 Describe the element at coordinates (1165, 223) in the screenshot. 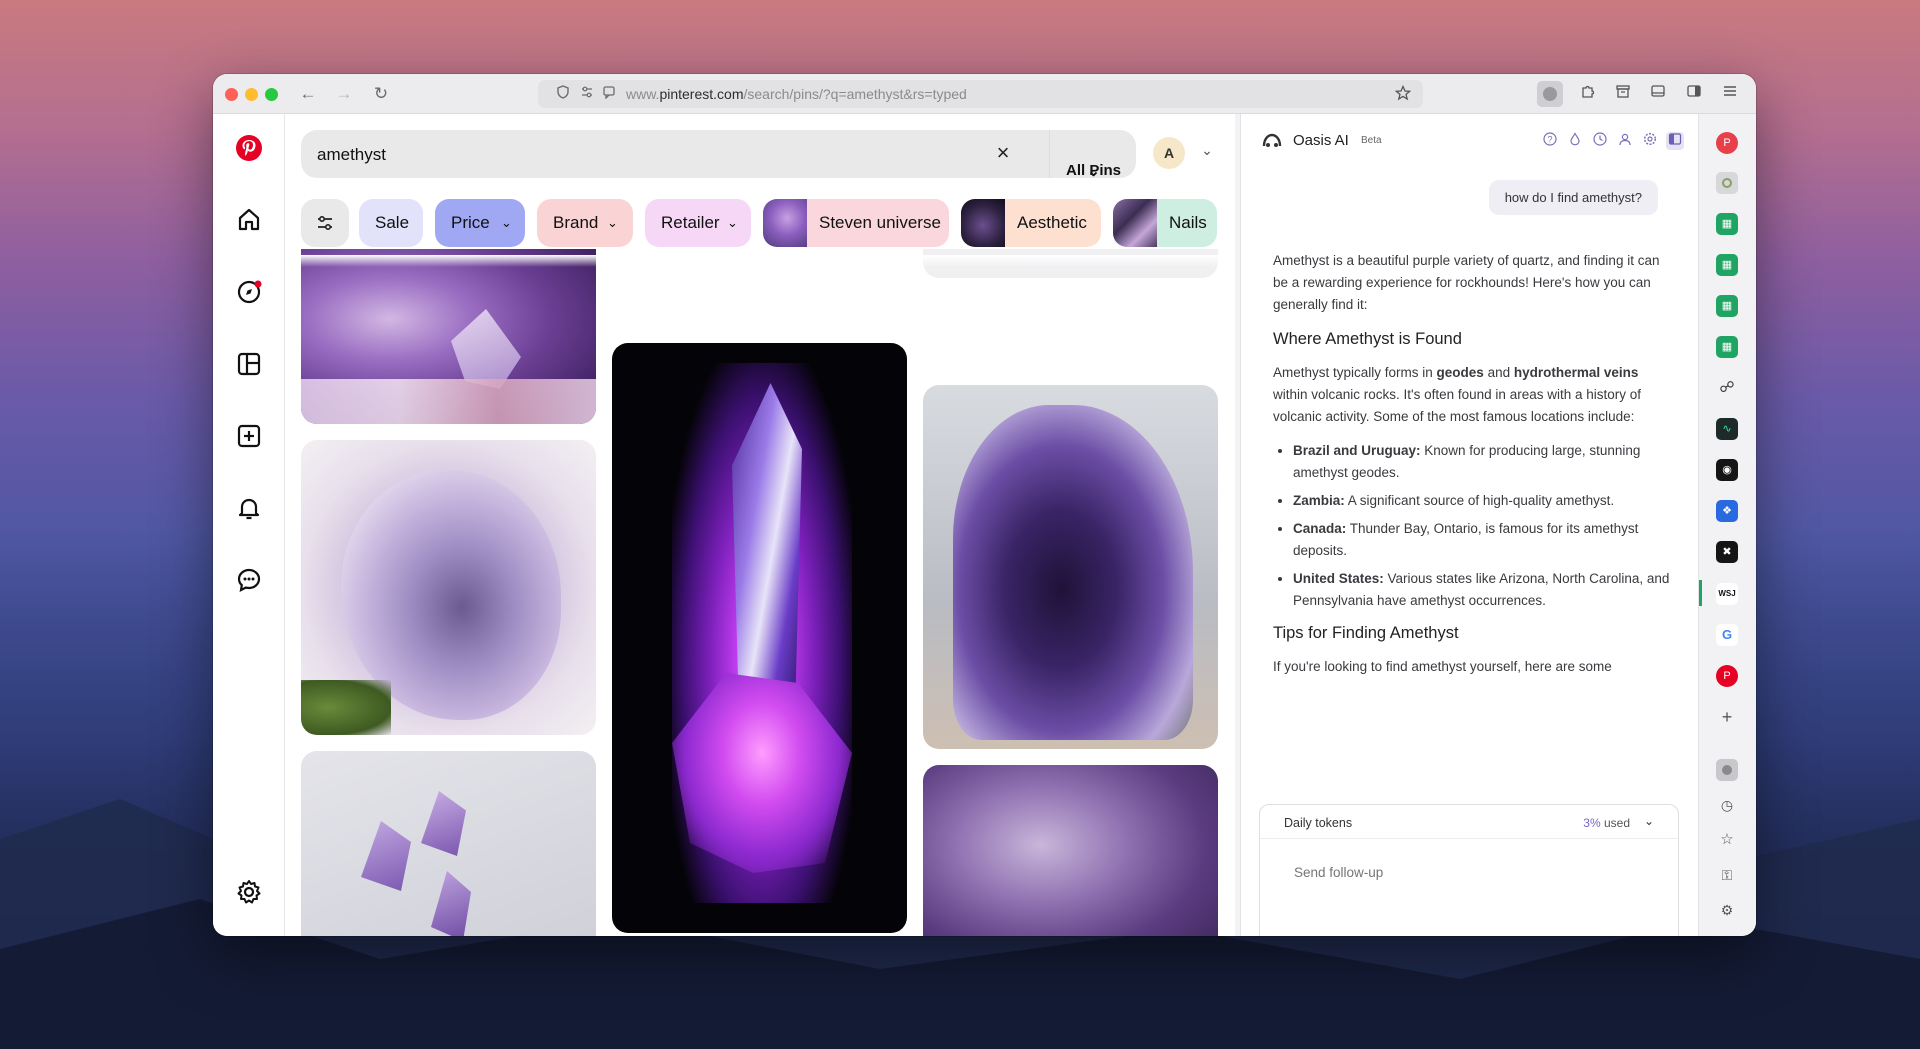

I see `chip-nails: Nails` at that location.